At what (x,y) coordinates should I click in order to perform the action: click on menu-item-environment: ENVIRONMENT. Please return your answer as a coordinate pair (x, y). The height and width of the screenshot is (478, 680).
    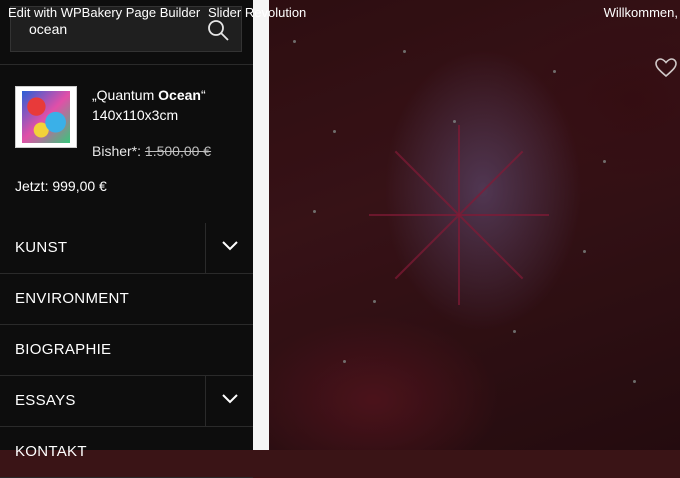
    Looking at the image, I should click on (126, 299).